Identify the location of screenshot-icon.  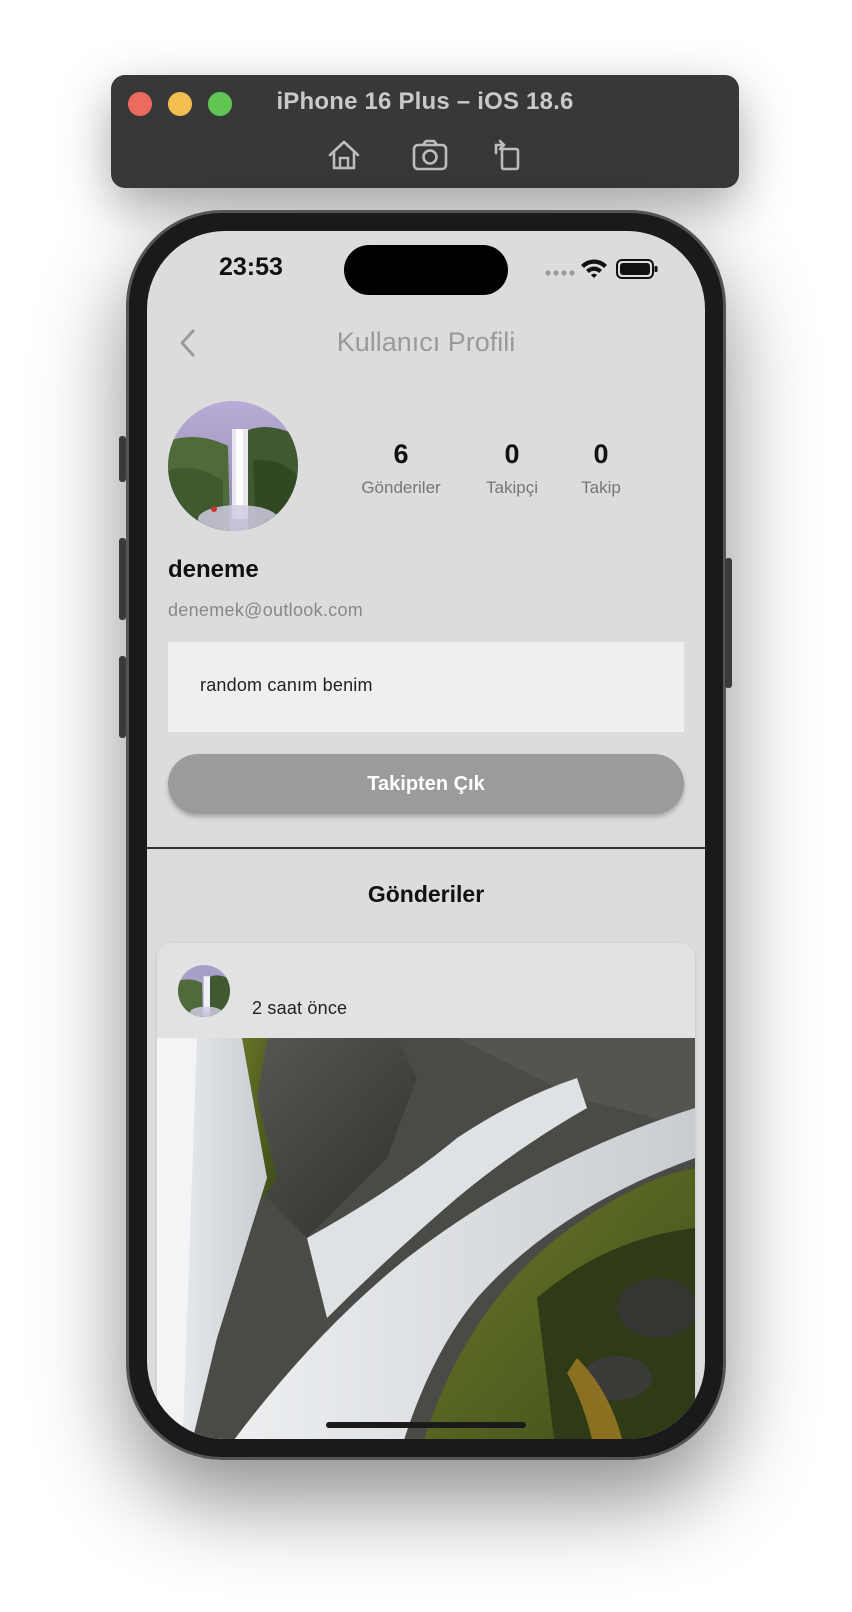
(430, 155).